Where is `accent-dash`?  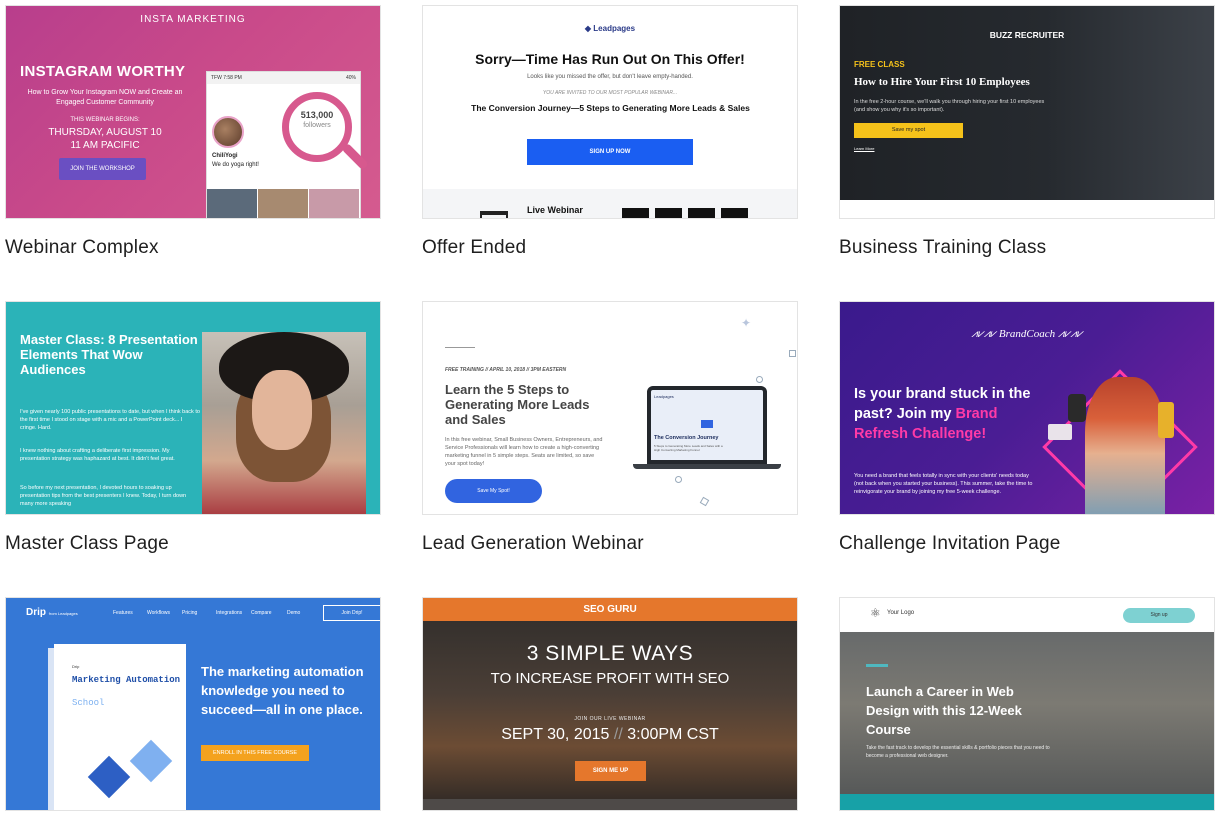
accent-dash is located at coordinates (877, 665).